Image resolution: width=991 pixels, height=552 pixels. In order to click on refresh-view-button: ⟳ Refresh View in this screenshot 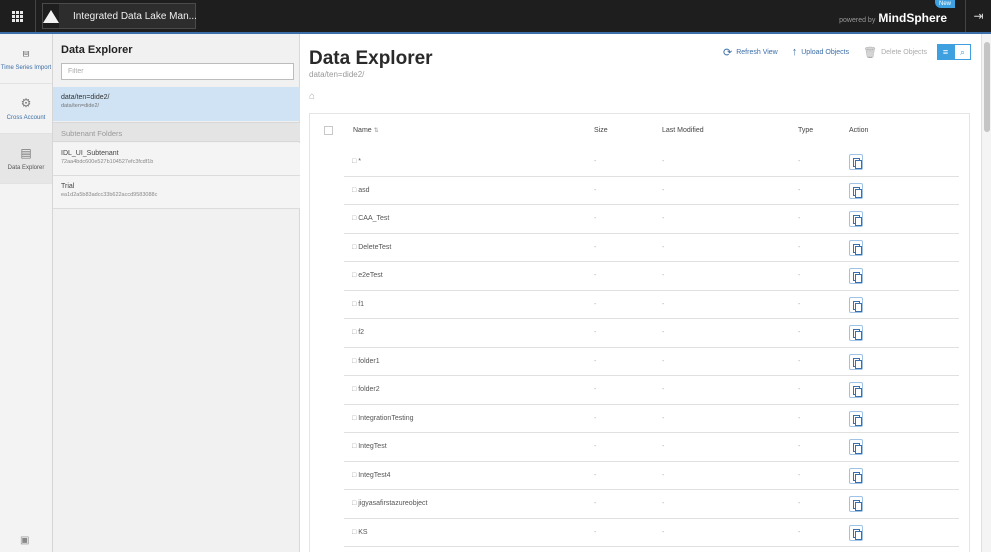, I will do `click(750, 52)`.